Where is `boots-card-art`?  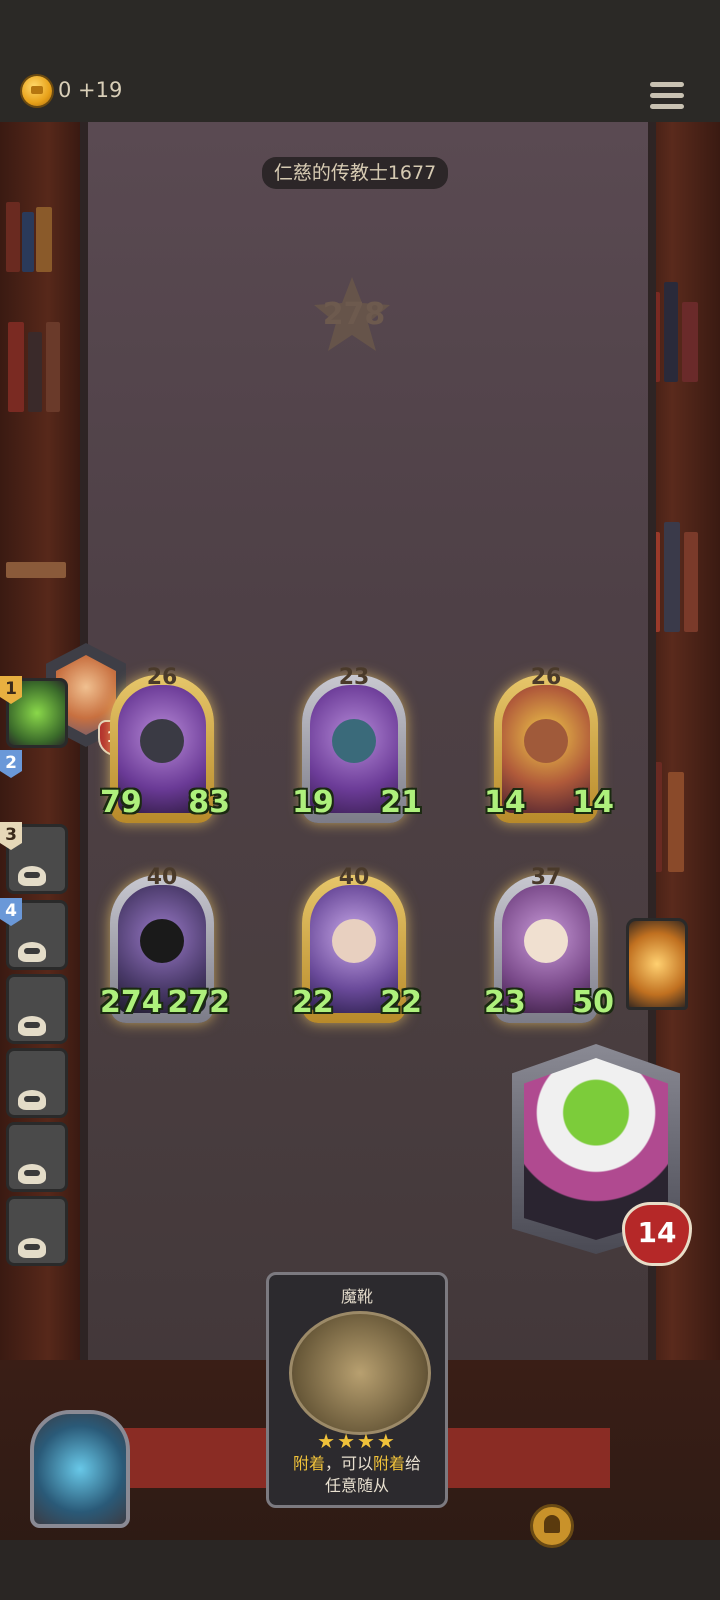 boots-card-art is located at coordinates (360, 1373).